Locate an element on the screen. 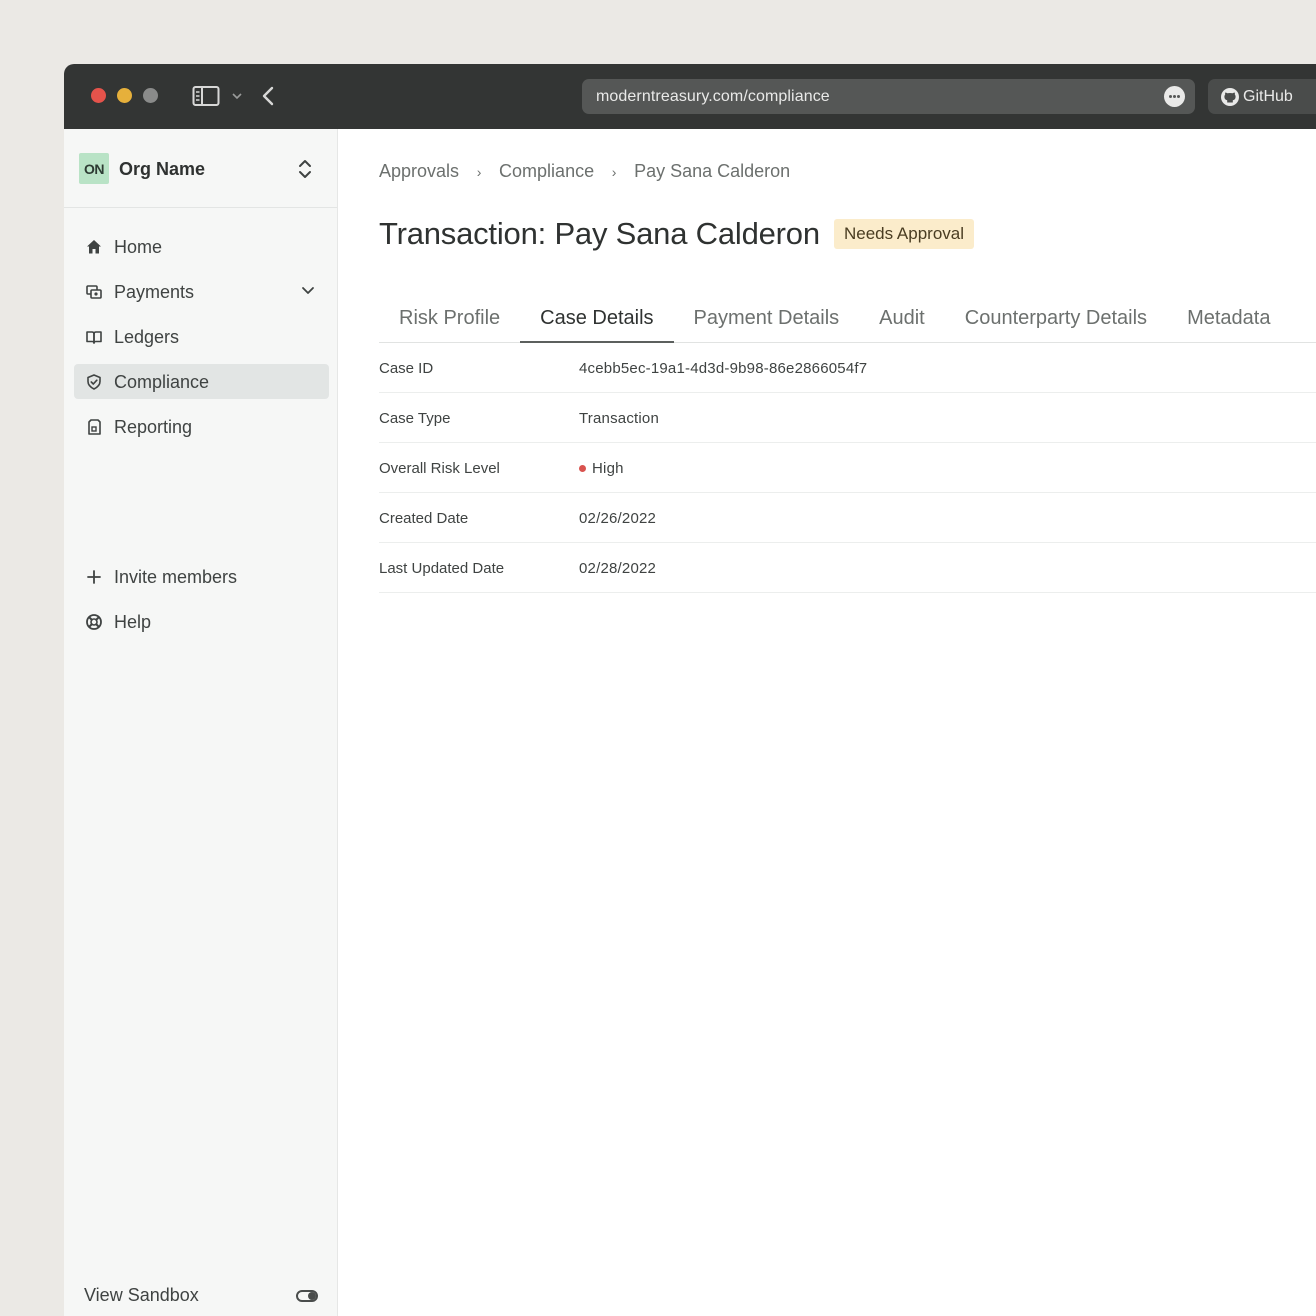 Image resolution: width=1316 pixels, height=1316 pixels. github-label: GitHub is located at coordinates (1268, 96).